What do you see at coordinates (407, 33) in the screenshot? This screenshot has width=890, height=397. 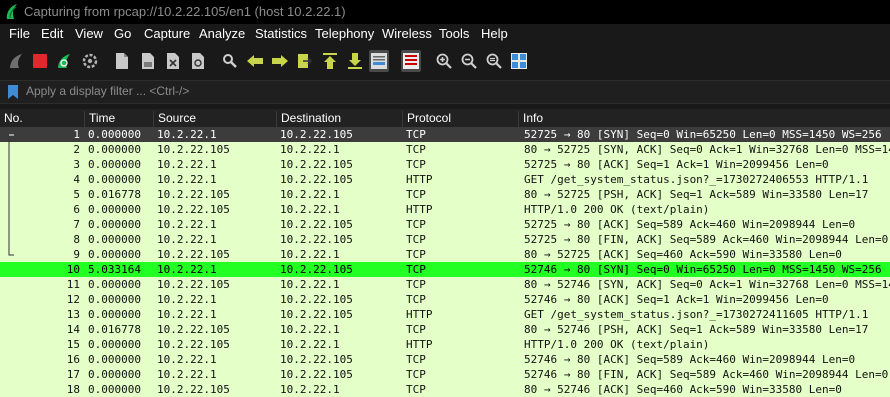 I see `menu-wireless: Wireless` at bounding box center [407, 33].